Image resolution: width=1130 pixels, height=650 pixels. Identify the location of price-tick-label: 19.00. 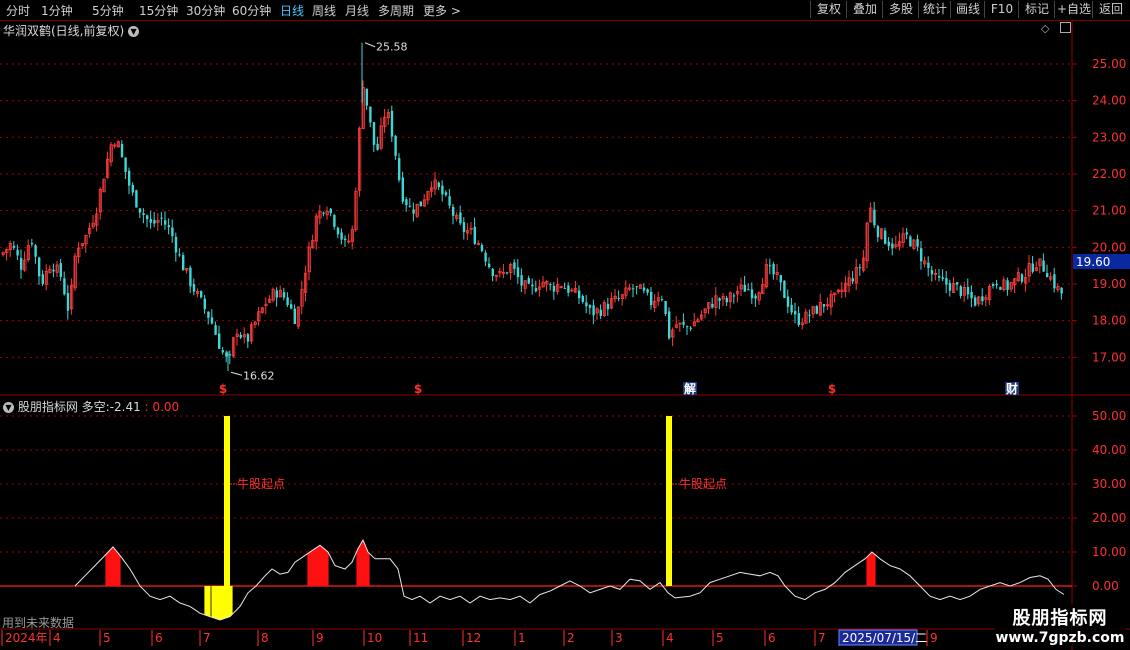
(1109, 284).